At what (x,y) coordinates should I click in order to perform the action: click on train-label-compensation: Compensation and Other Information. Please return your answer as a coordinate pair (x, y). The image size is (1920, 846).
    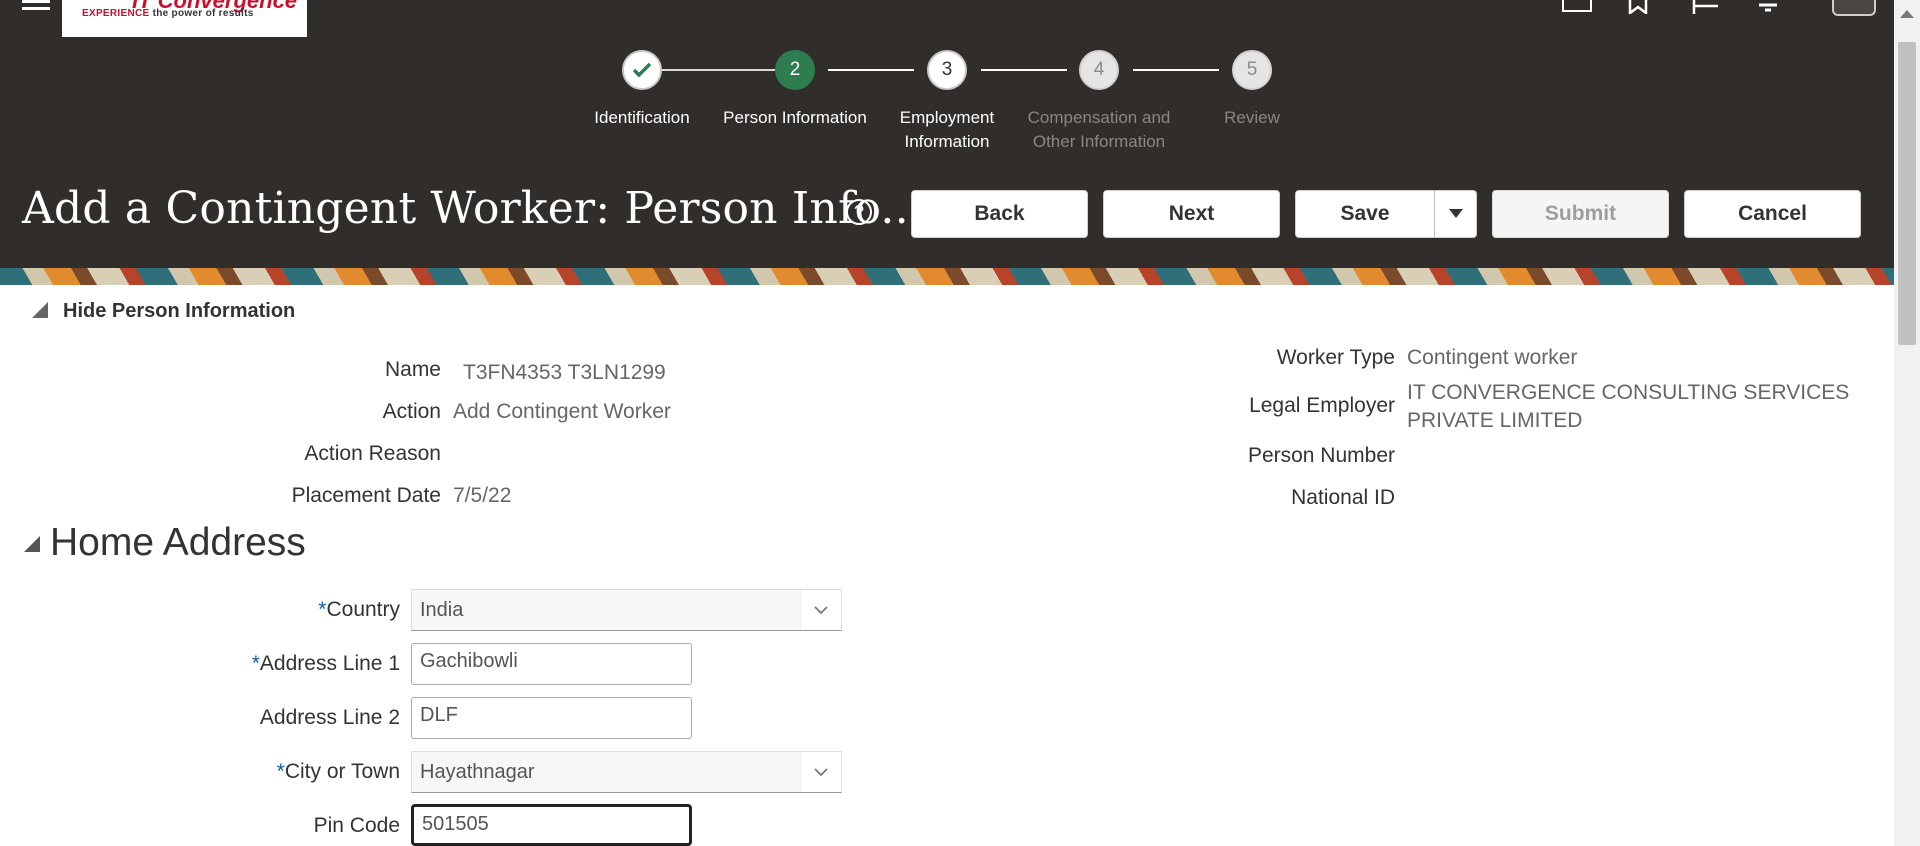
    Looking at the image, I should click on (1099, 129).